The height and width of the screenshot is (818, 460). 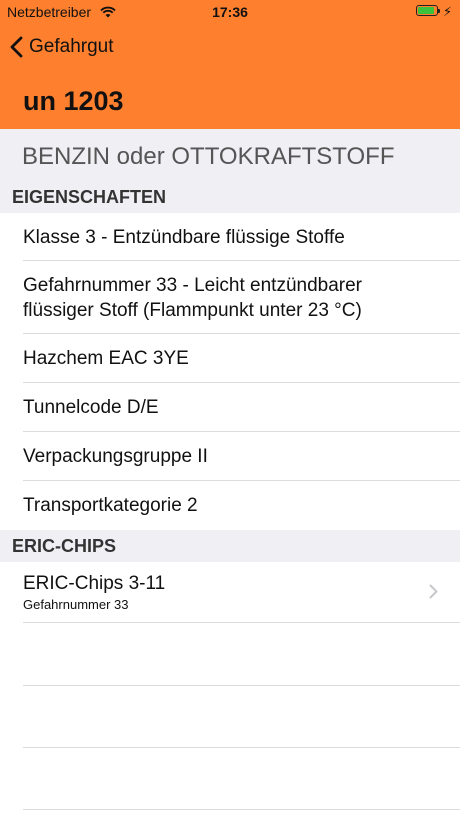 What do you see at coordinates (64, 546) in the screenshot?
I see `section-header-label: ERIC-CHIPS` at bounding box center [64, 546].